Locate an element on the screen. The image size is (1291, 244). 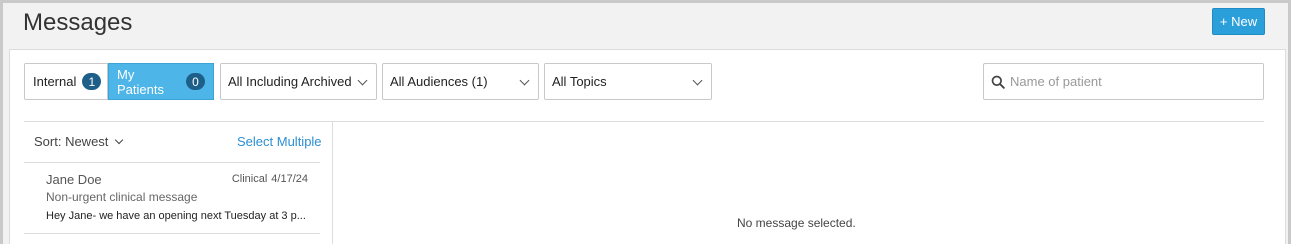
message-patient-name: Jane Doe is located at coordinates (74, 179).